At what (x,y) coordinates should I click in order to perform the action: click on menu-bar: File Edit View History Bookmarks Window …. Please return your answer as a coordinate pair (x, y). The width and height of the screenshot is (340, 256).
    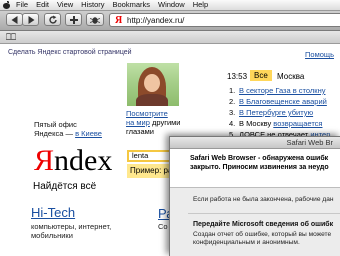
    Looking at the image, I should click on (170, 5).